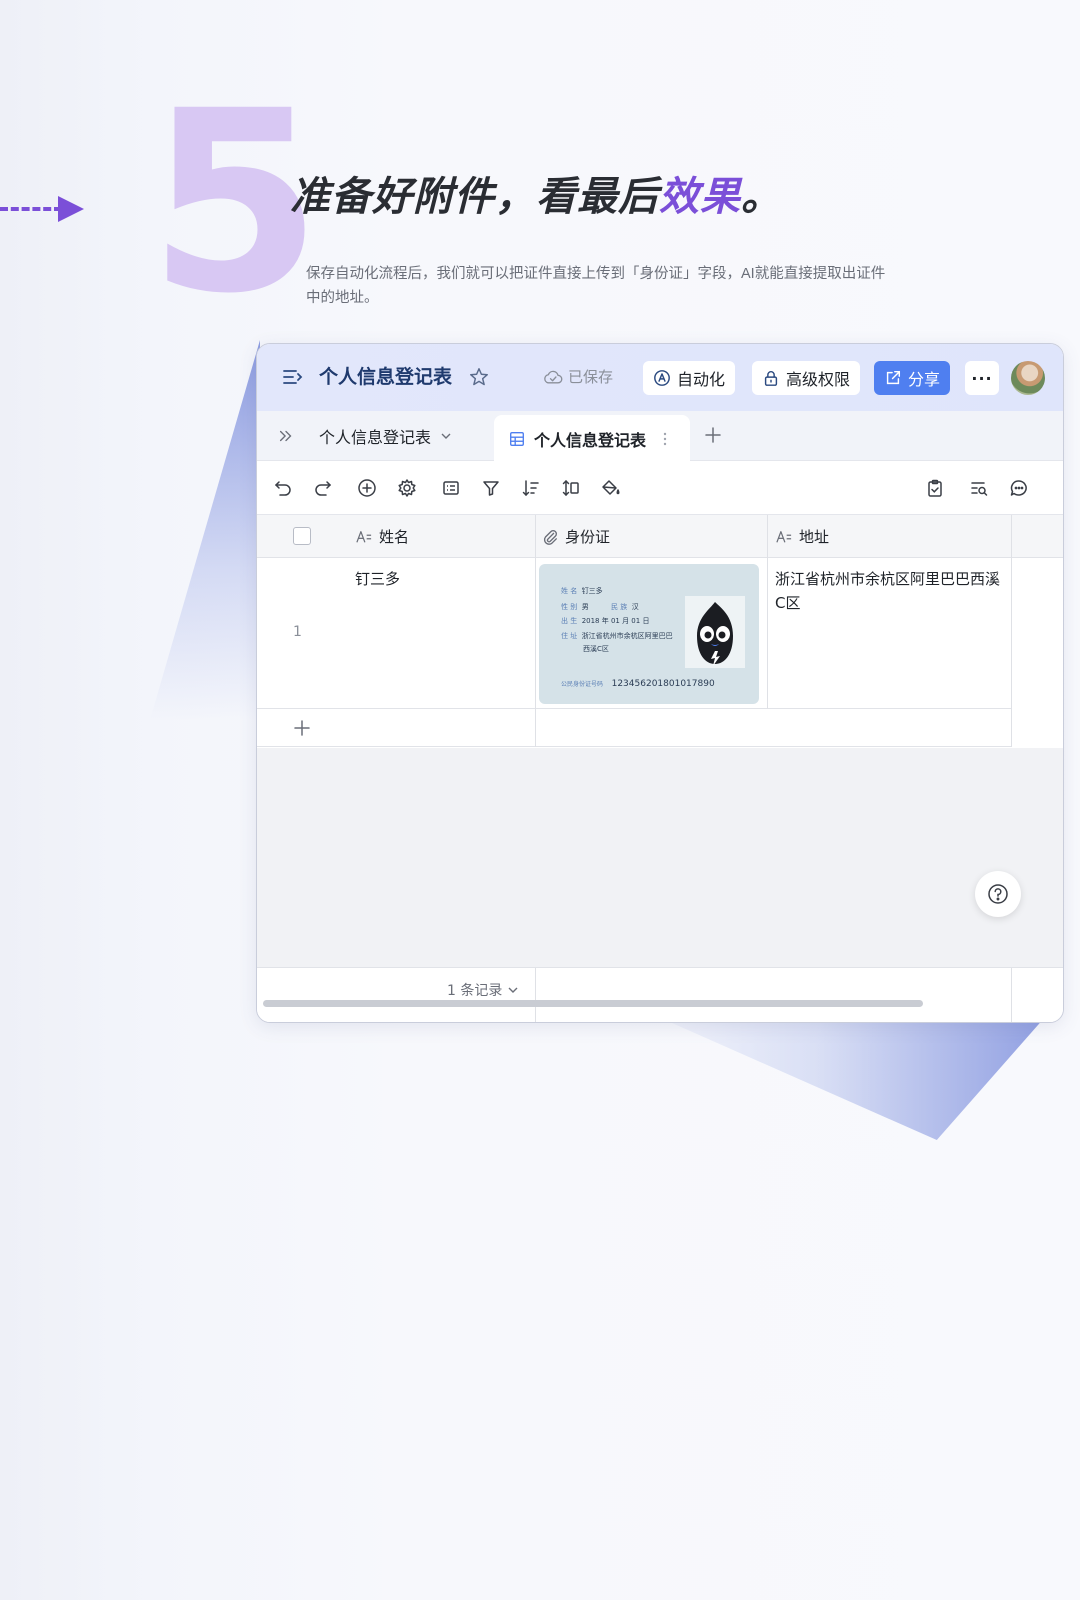 The image size is (1080, 1600). I want to click on paperclip-icon, so click(550, 537).